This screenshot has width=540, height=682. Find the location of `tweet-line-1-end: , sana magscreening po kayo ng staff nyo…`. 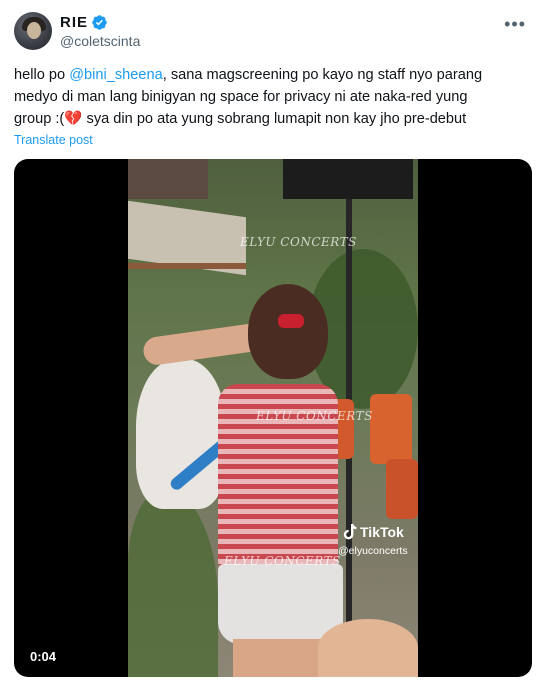

tweet-line-1-end: , sana magscreening po kayo ng staff nyo… is located at coordinates (322, 75).